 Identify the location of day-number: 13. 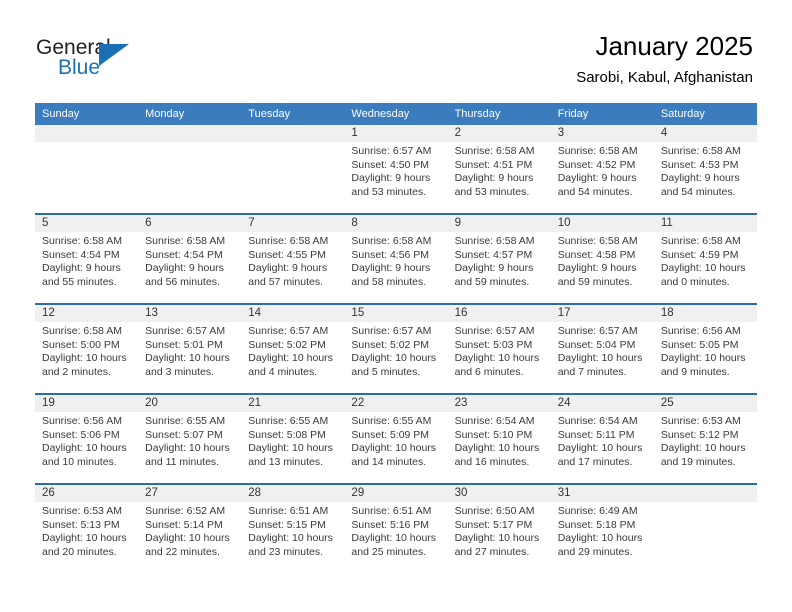
(190, 313).